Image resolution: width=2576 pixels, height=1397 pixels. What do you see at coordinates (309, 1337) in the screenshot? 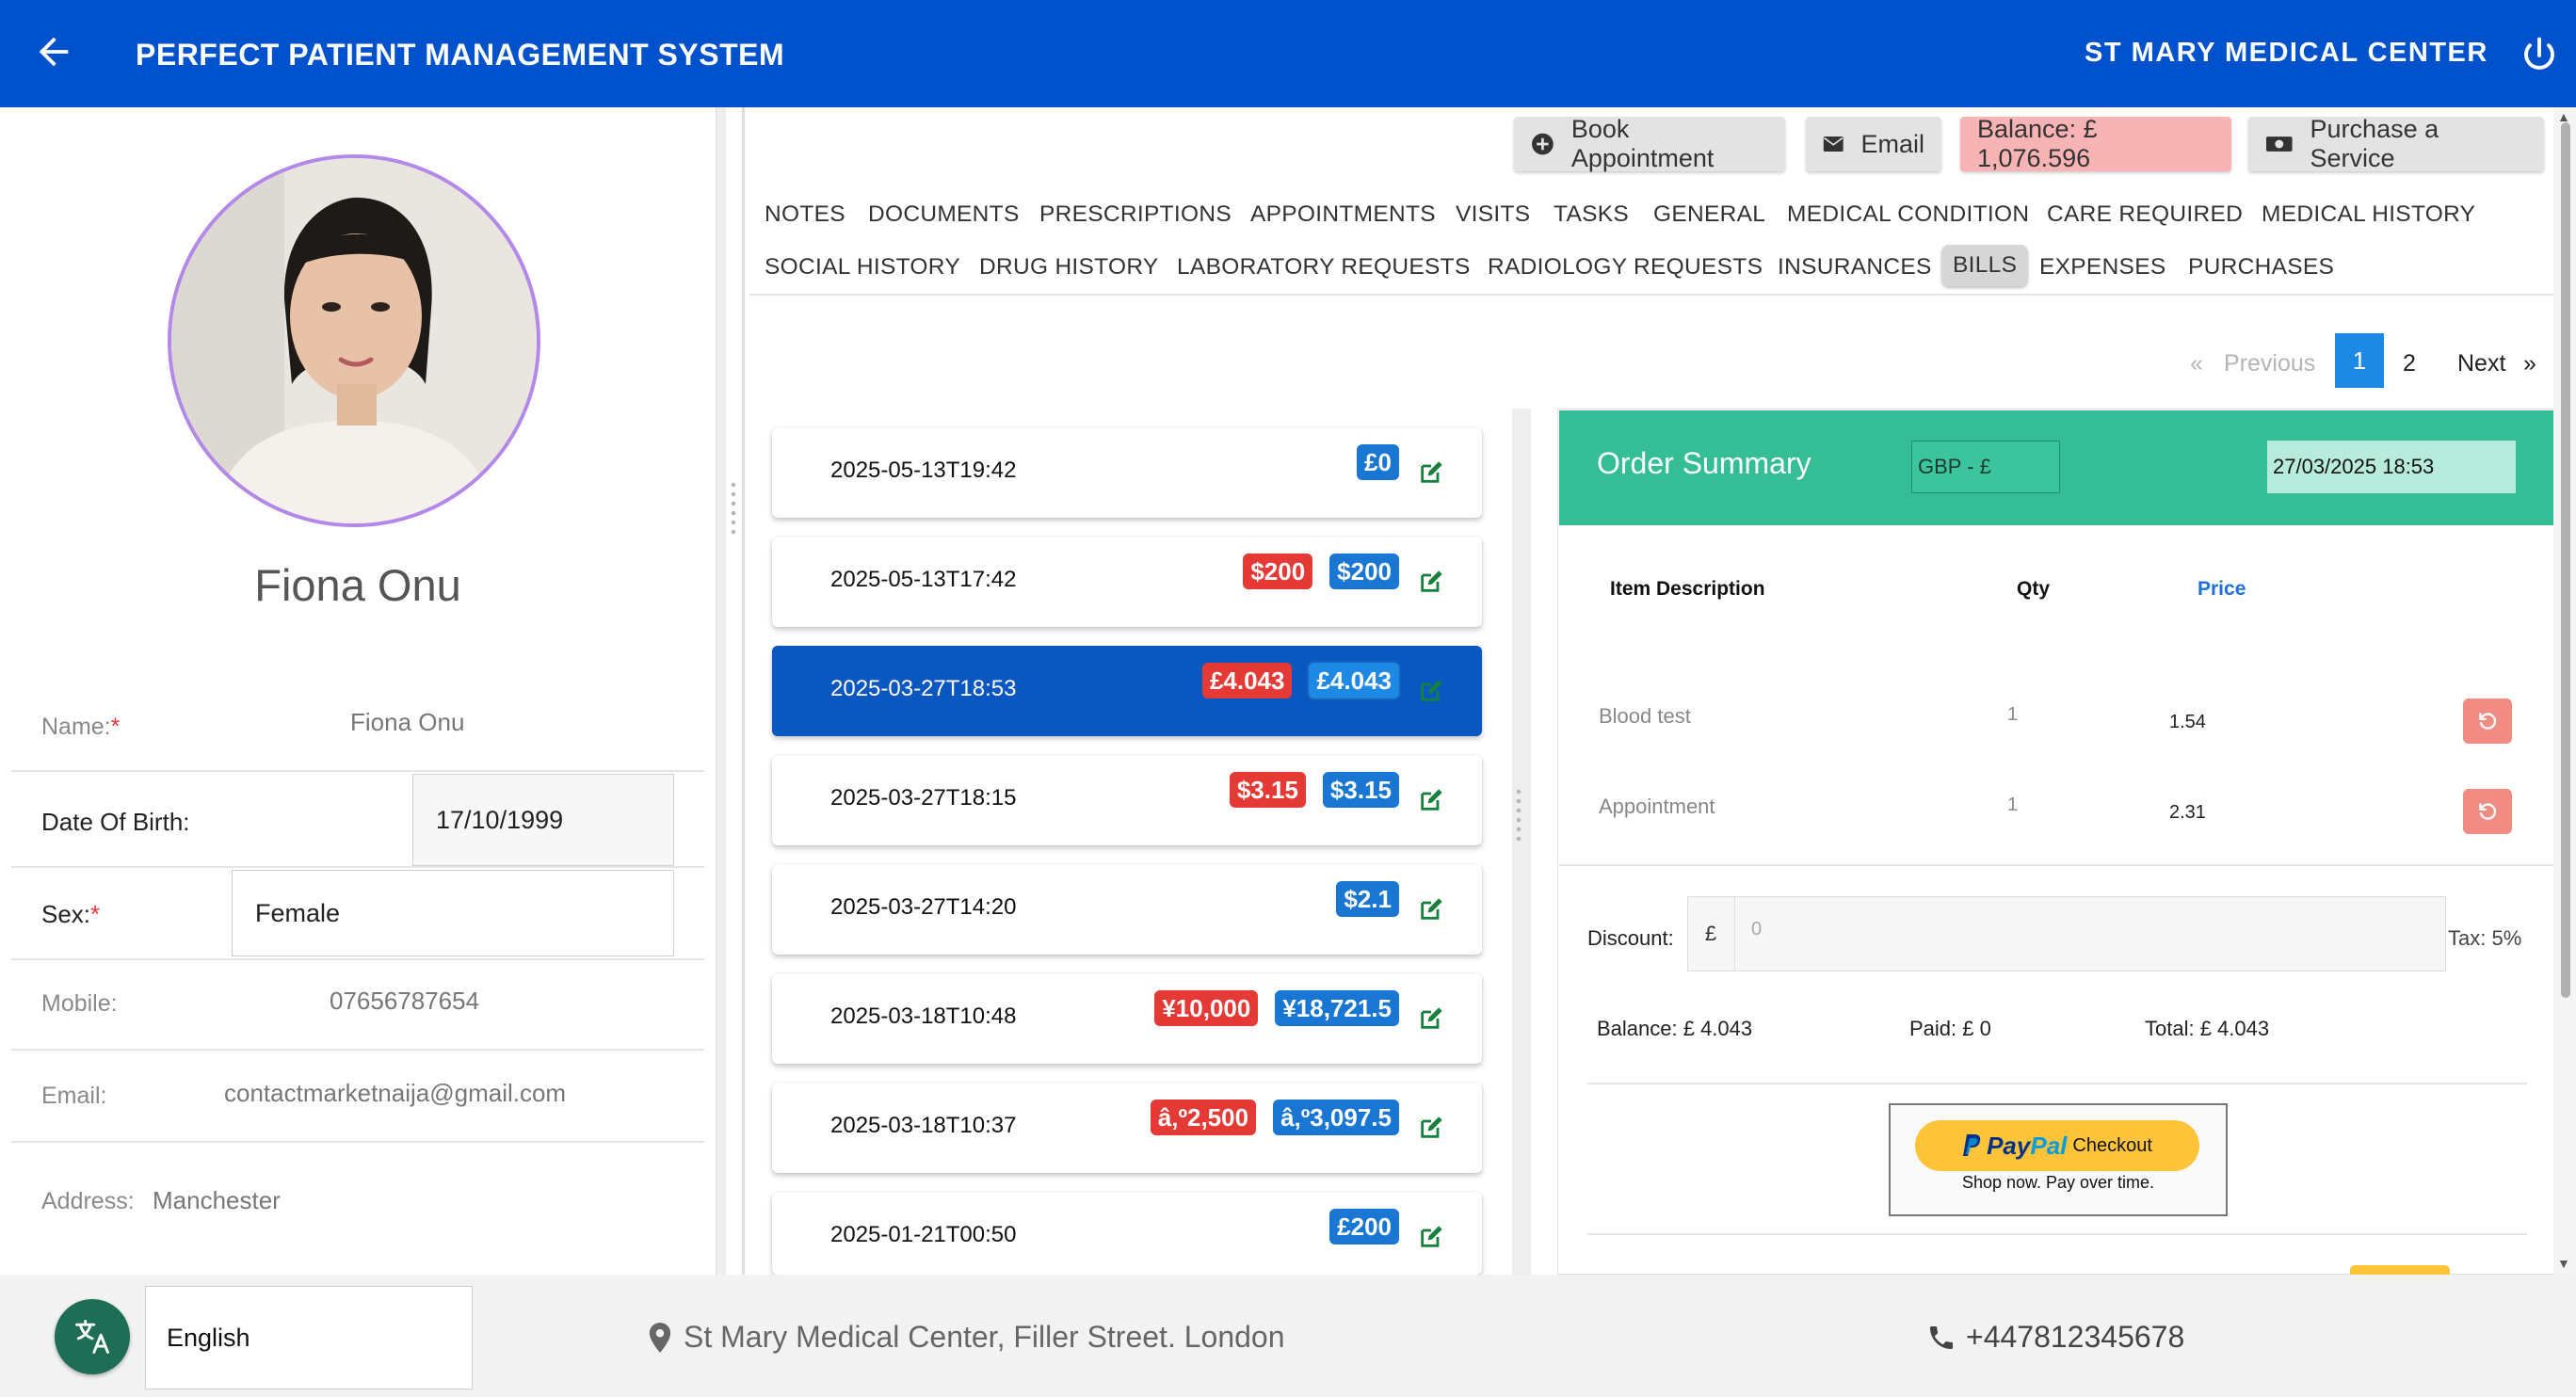
I see `language-select: English` at bounding box center [309, 1337].